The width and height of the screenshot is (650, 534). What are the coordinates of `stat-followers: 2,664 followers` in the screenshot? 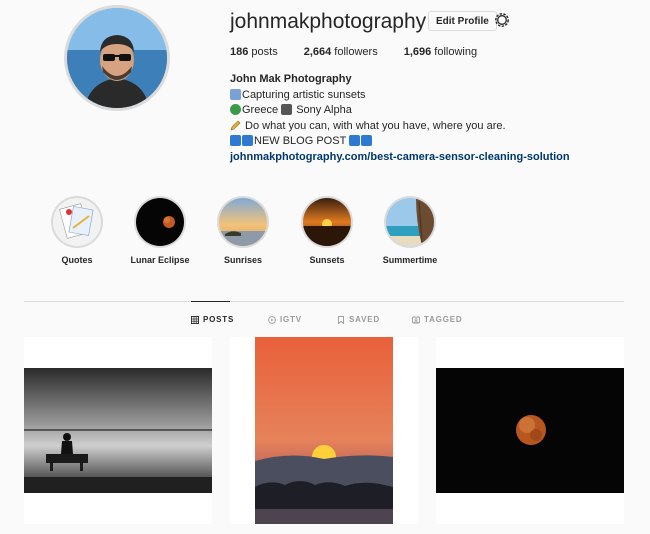 It's located at (341, 52).